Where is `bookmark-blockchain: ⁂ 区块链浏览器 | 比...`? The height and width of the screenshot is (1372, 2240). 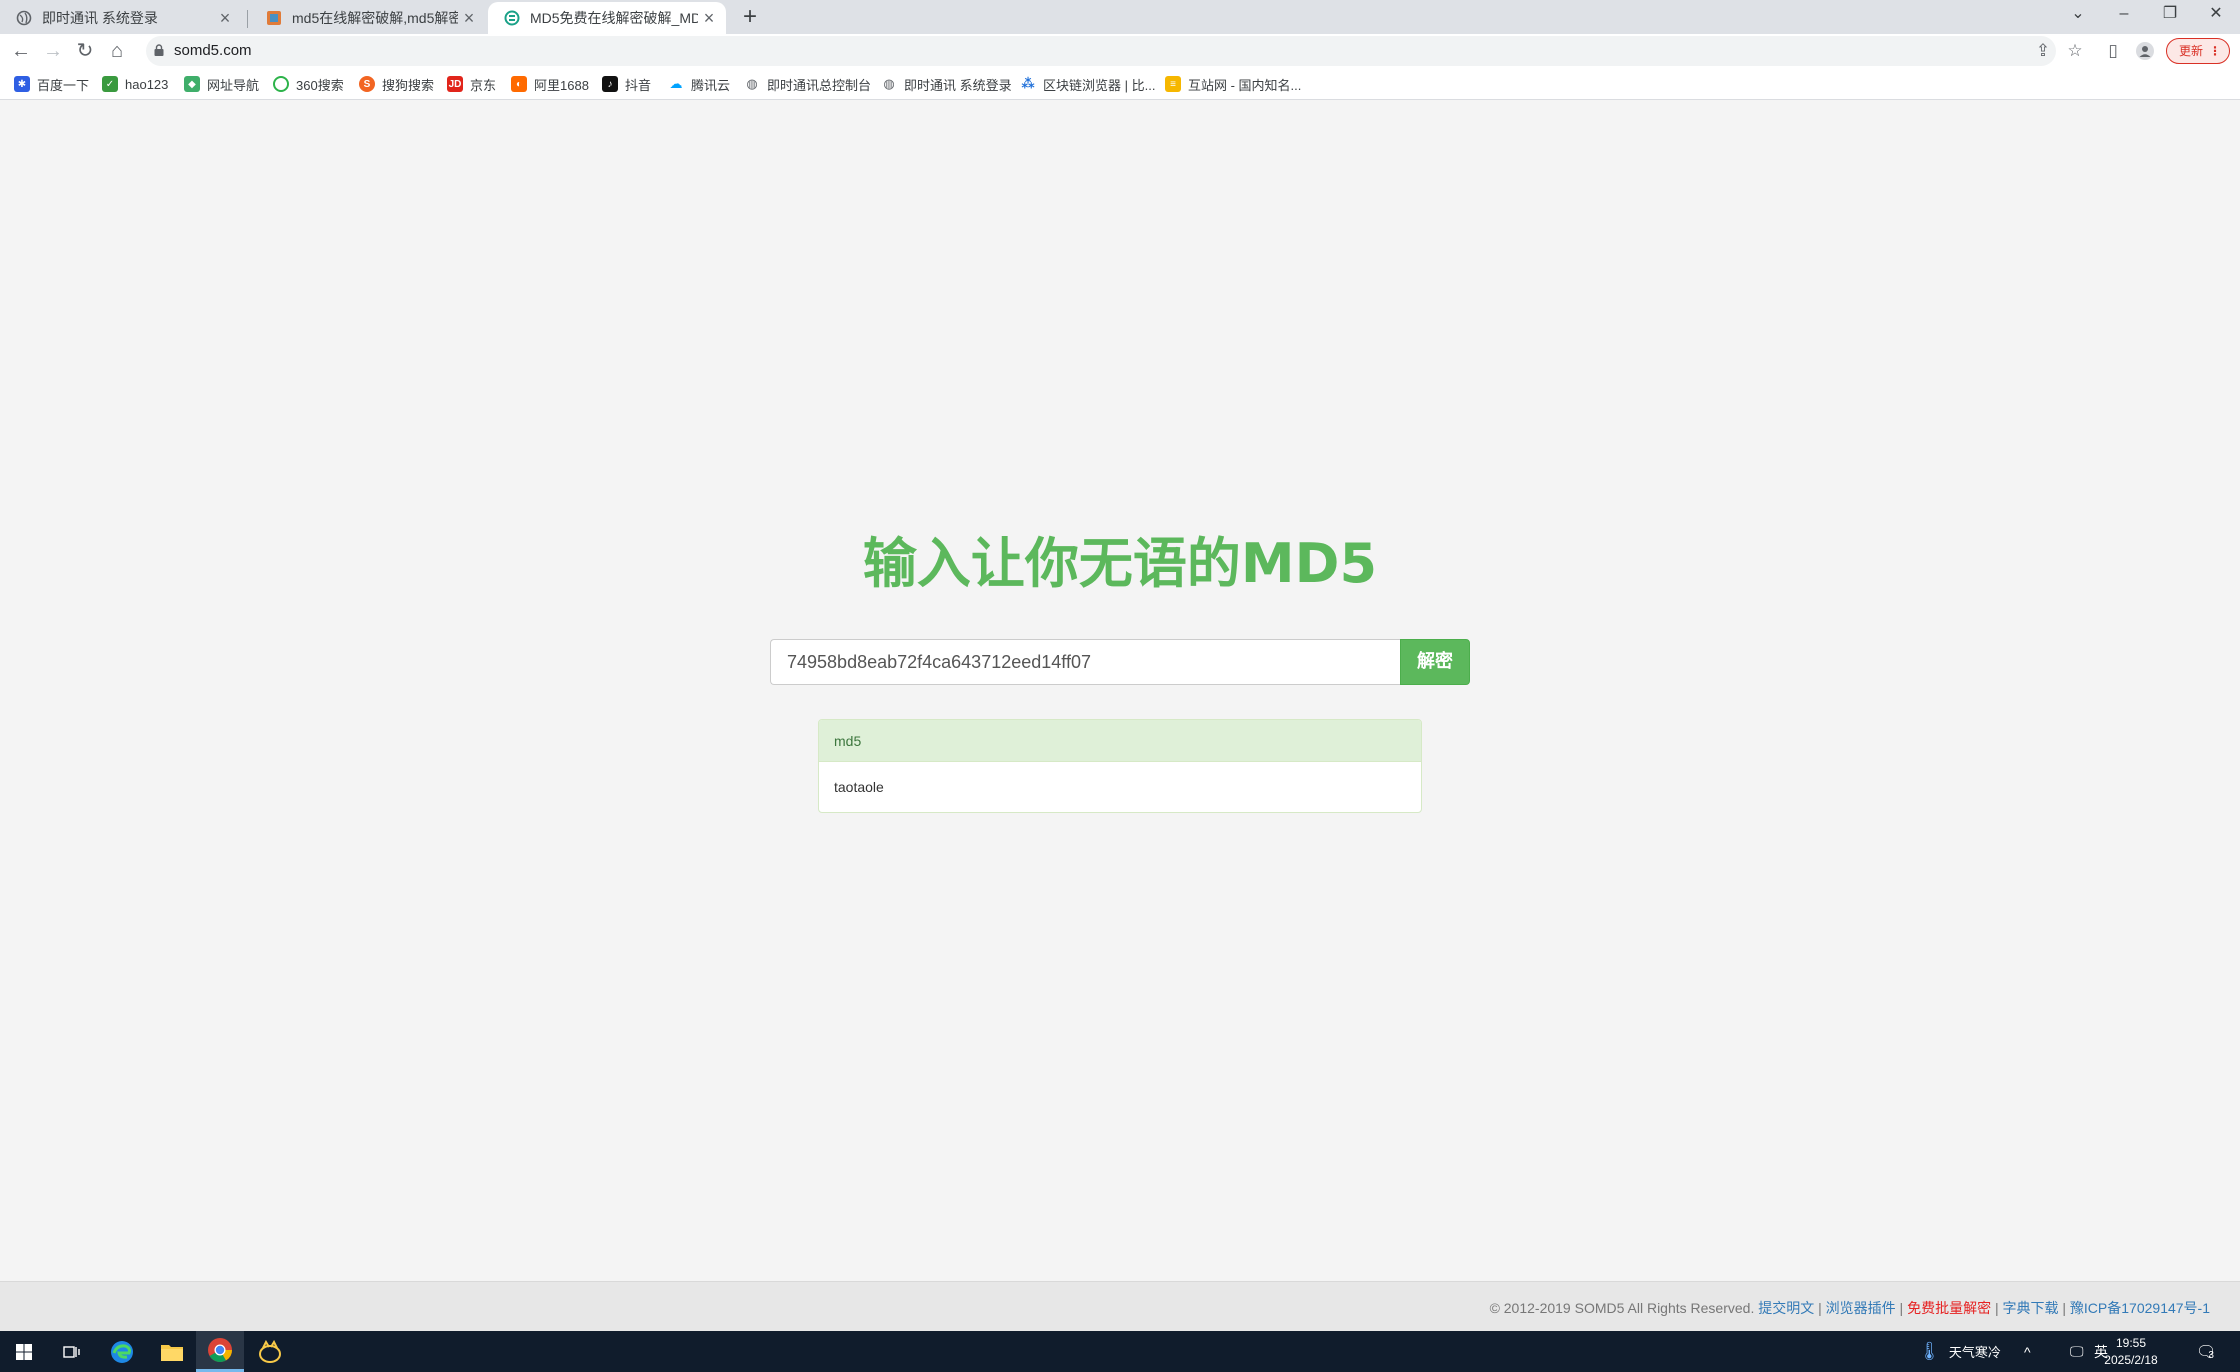 bookmark-blockchain: ⁂ 区块链浏览器 | 比... is located at coordinates (1087, 84).